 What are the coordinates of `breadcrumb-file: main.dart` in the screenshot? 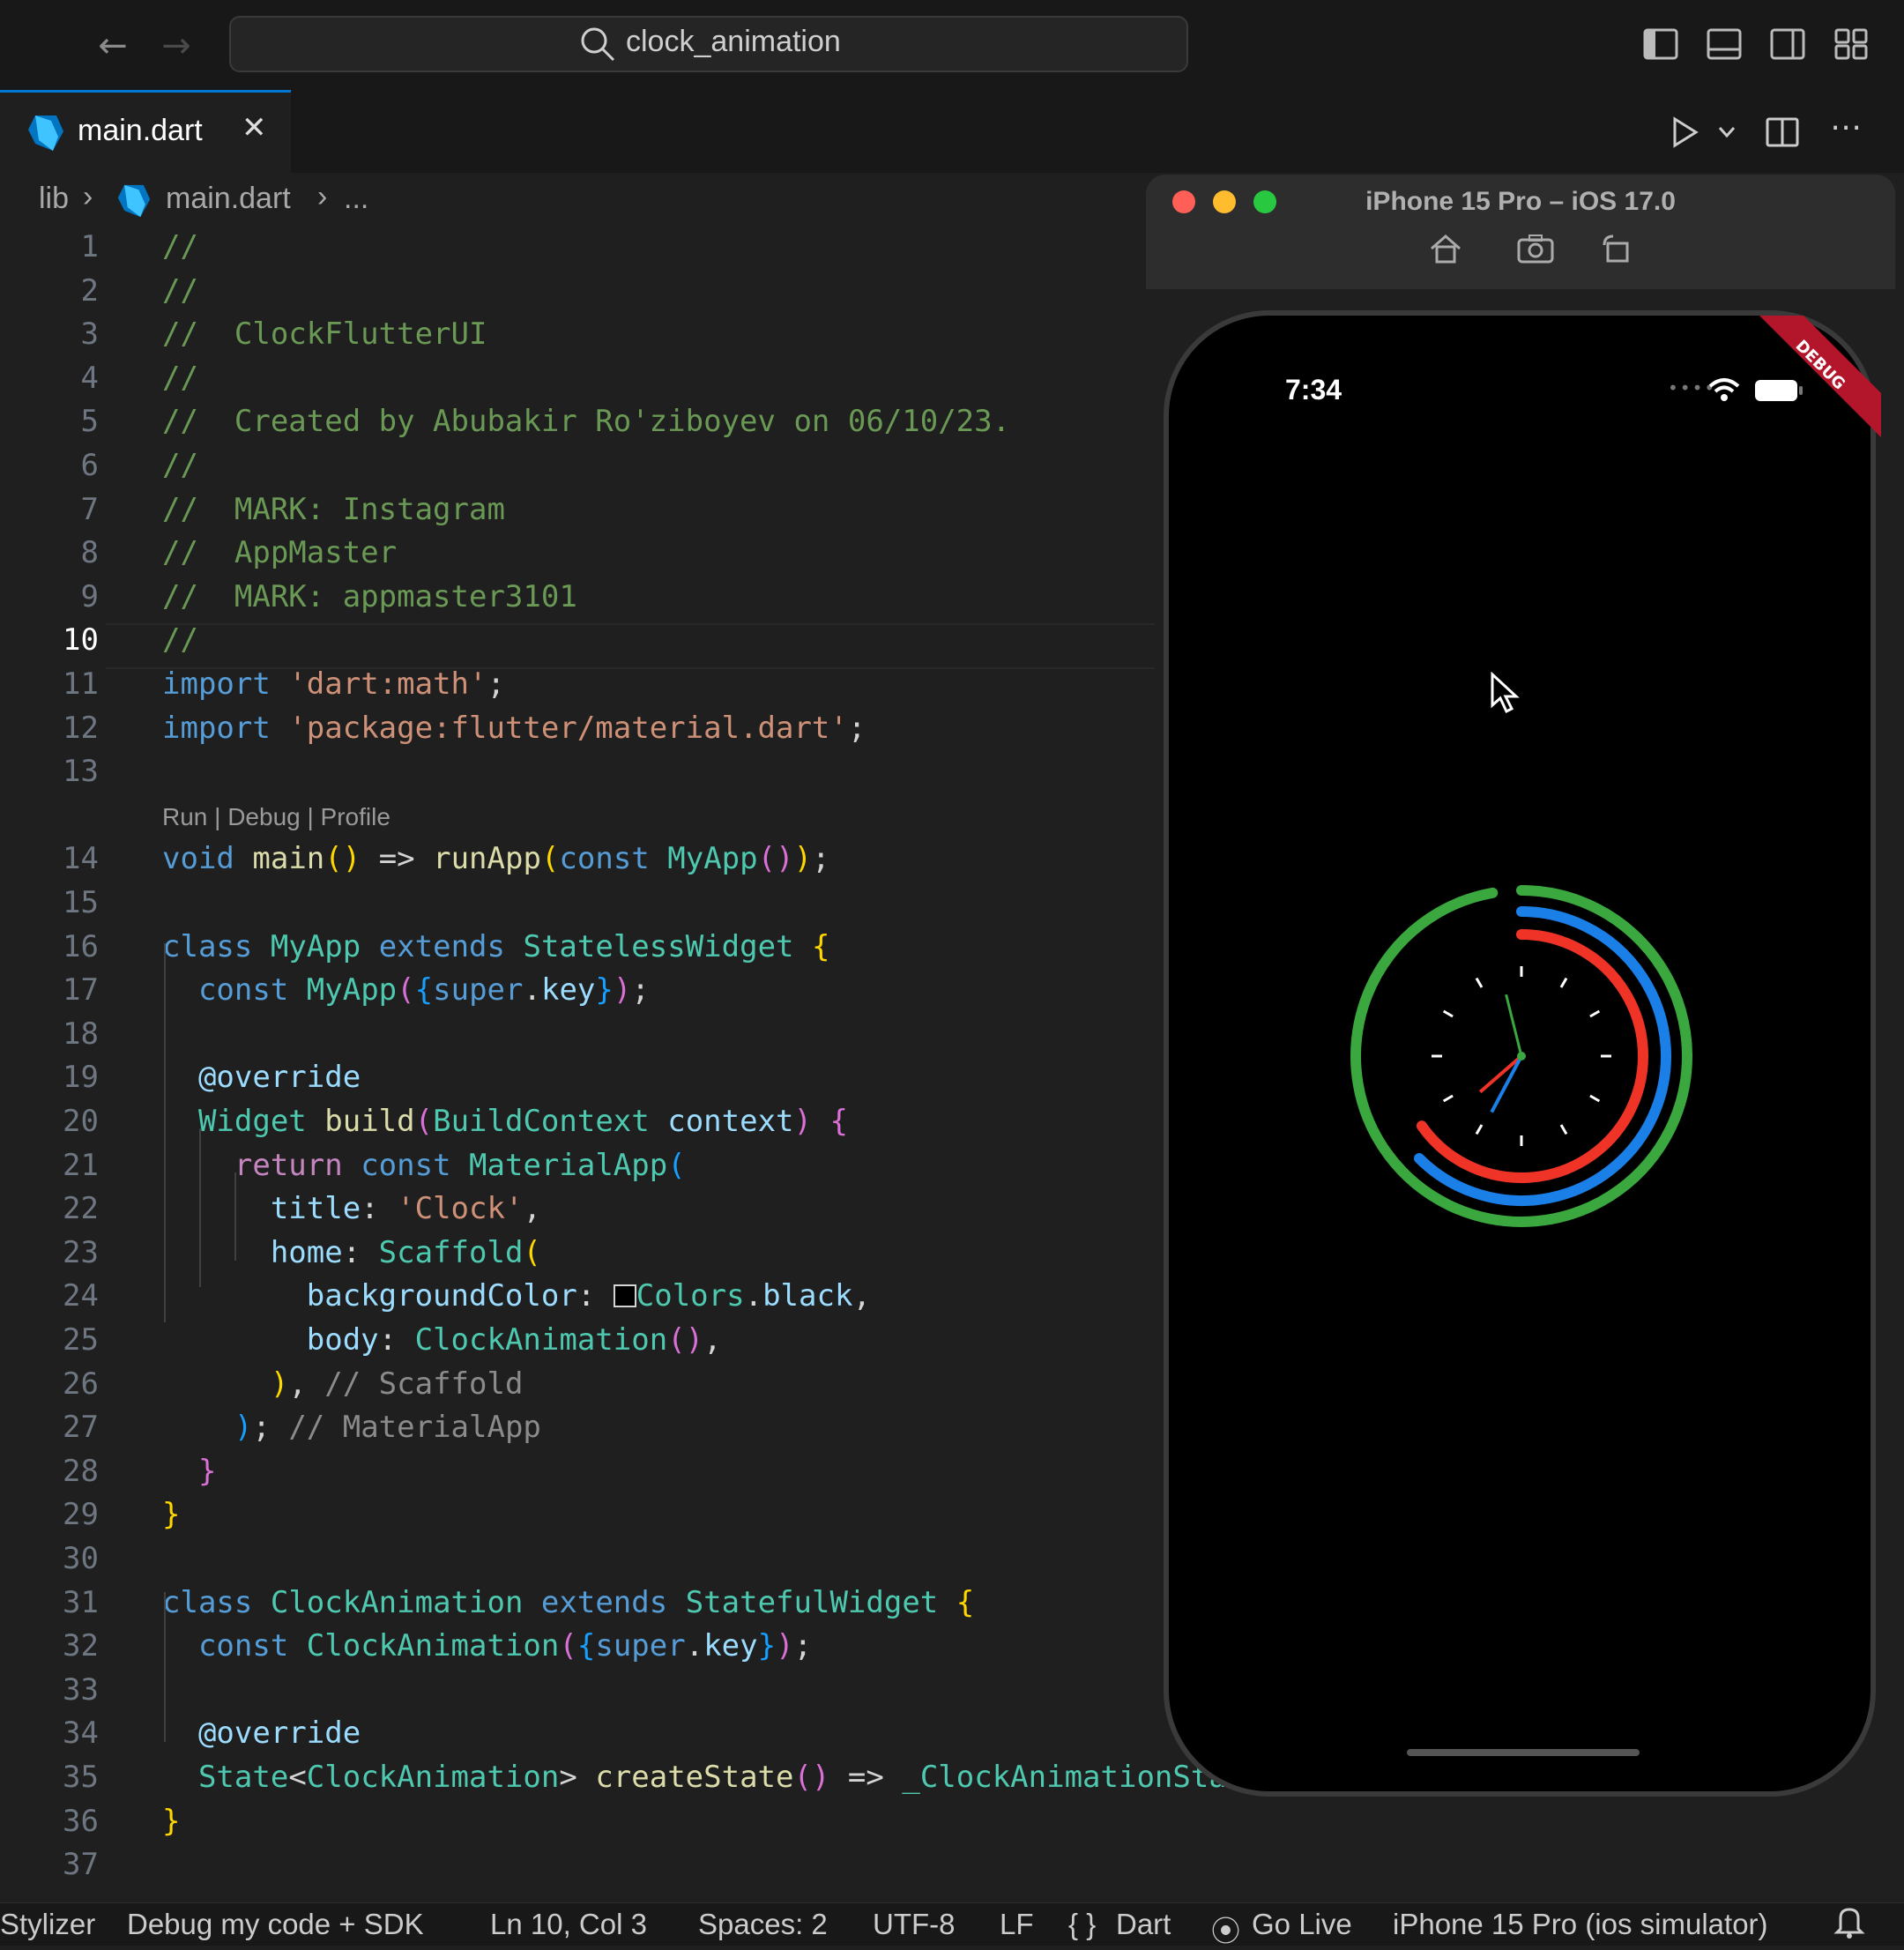 It's located at (228, 199).